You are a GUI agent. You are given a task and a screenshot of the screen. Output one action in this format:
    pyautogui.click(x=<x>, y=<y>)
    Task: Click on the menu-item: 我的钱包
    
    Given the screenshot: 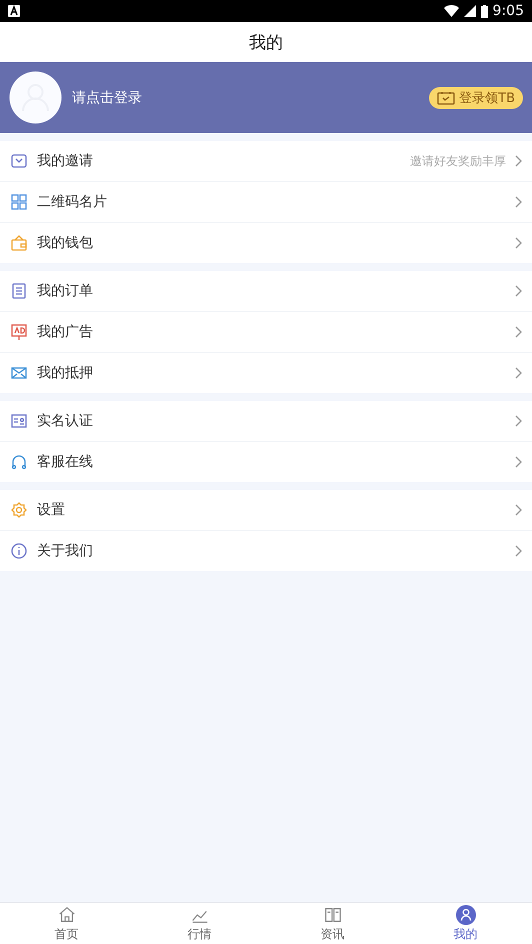 What is the action you would take?
    pyautogui.click(x=271, y=243)
    